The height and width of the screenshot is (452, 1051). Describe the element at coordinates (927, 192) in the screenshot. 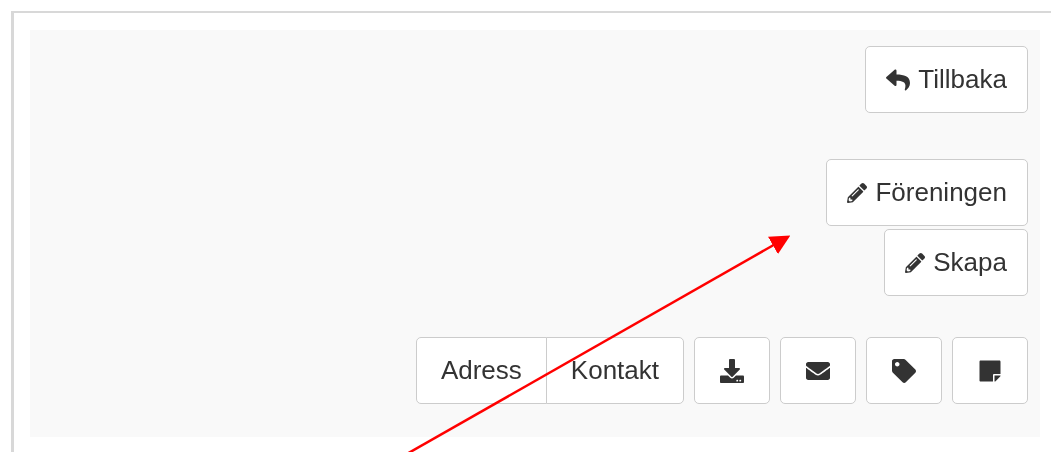

I see `edit-button: Föreningen` at that location.